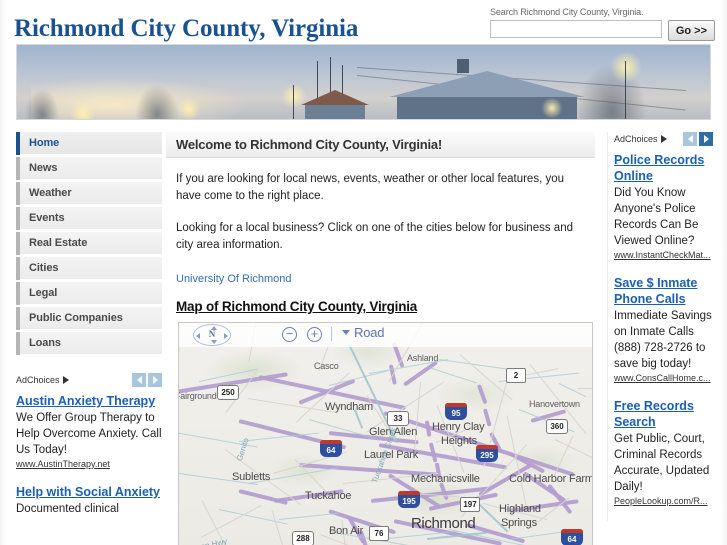  What do you see at coordinates (89, 168) in the screenshot?
I see `sidebar-item-news: News` at bounding box center [89, 168].